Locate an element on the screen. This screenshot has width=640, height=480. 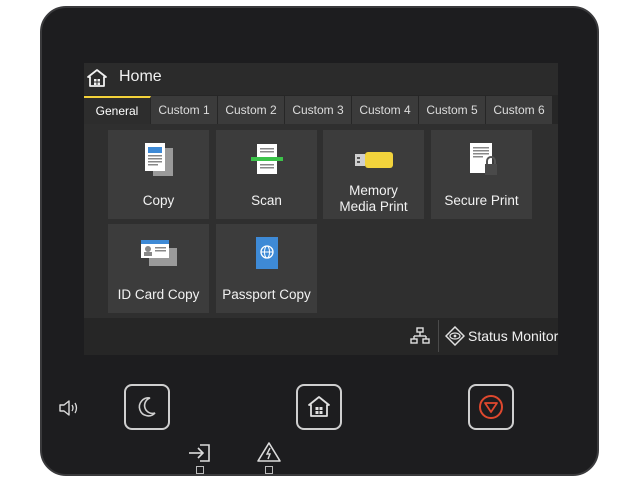
id-card-copy-tile: ID Card Copy is located at coordinates (158, 268).